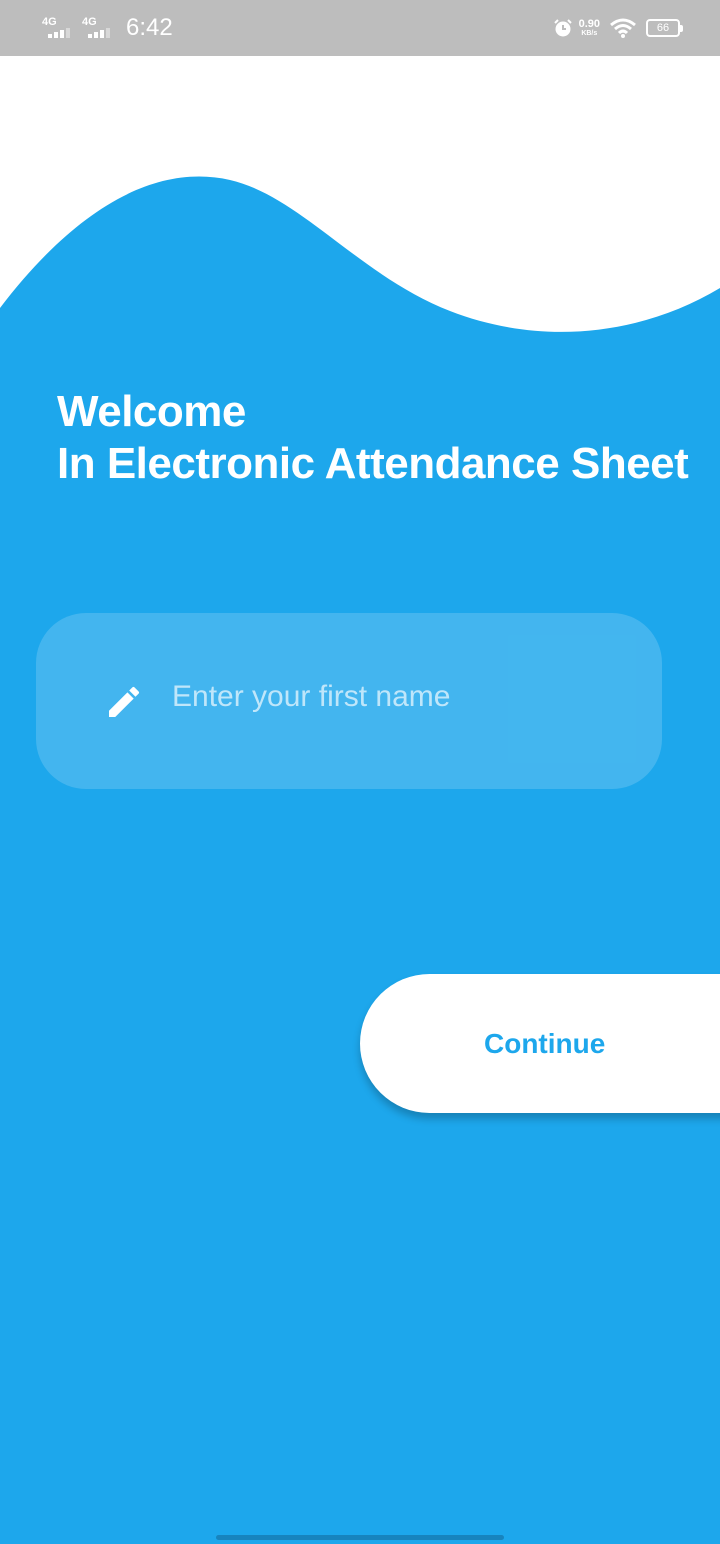 The height and width of the screenshot is (1544, 720). I want to click on speed-unit: KB/s, so click(589, 33).